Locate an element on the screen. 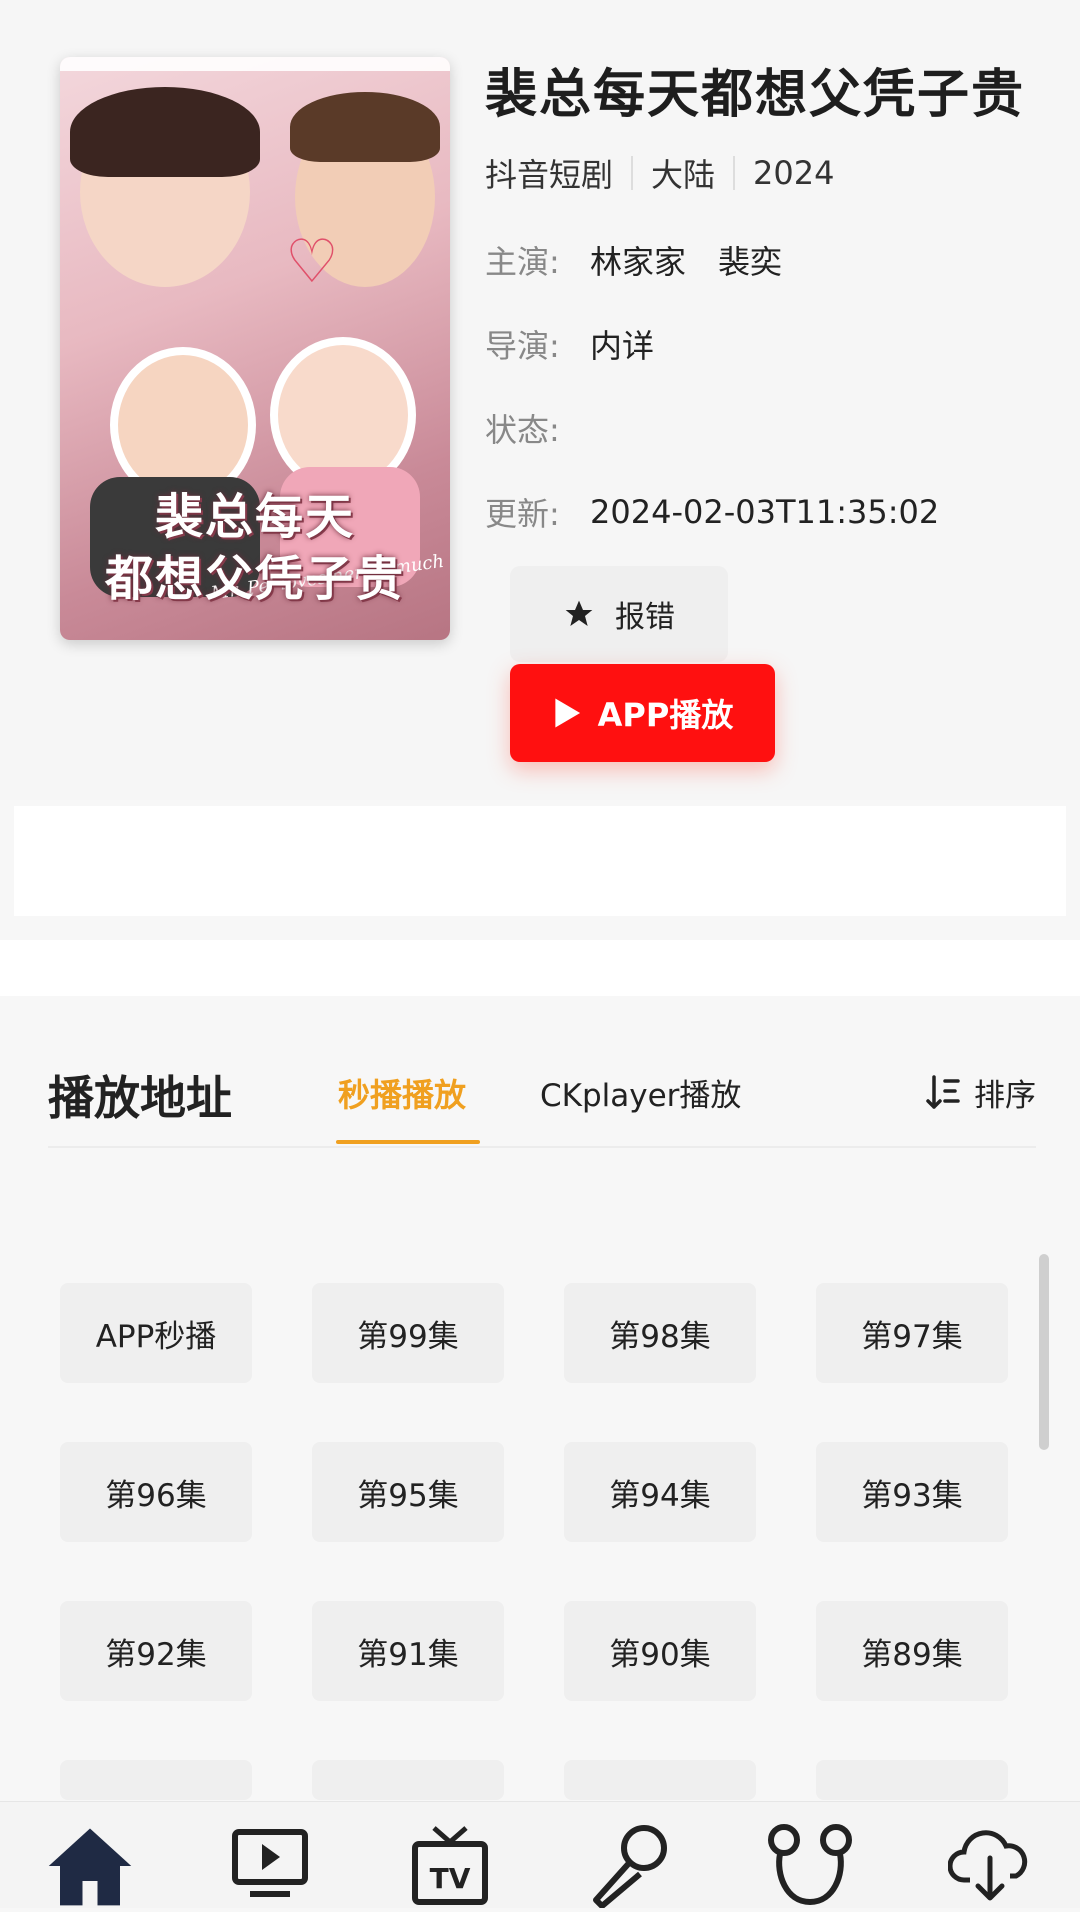 Image resolution: width=1080 pixels, height=1912 pixels. playlist-heading: 播放地址 is located at coordinates (140, 1098).